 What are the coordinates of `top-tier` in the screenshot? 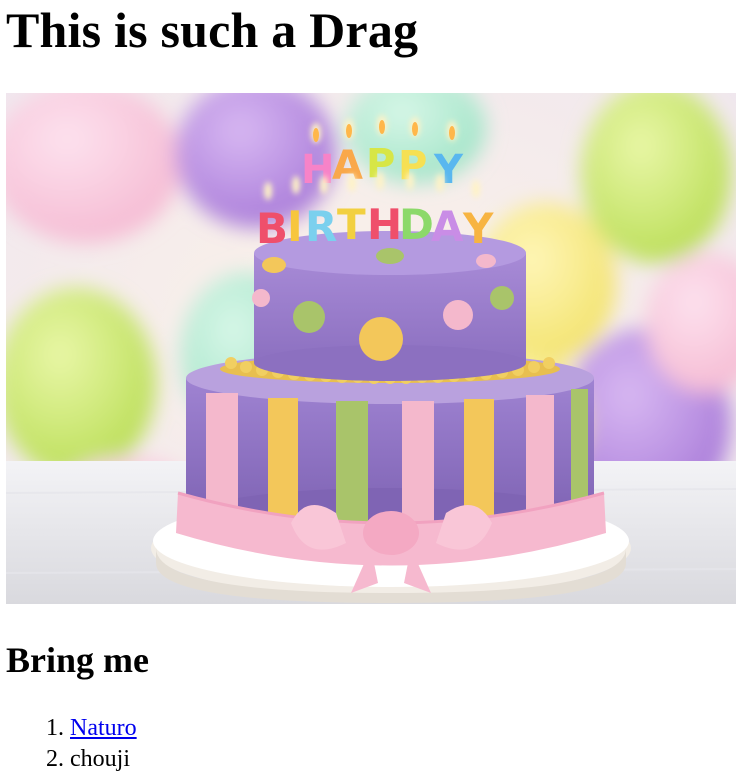 It's located at (389, 306).